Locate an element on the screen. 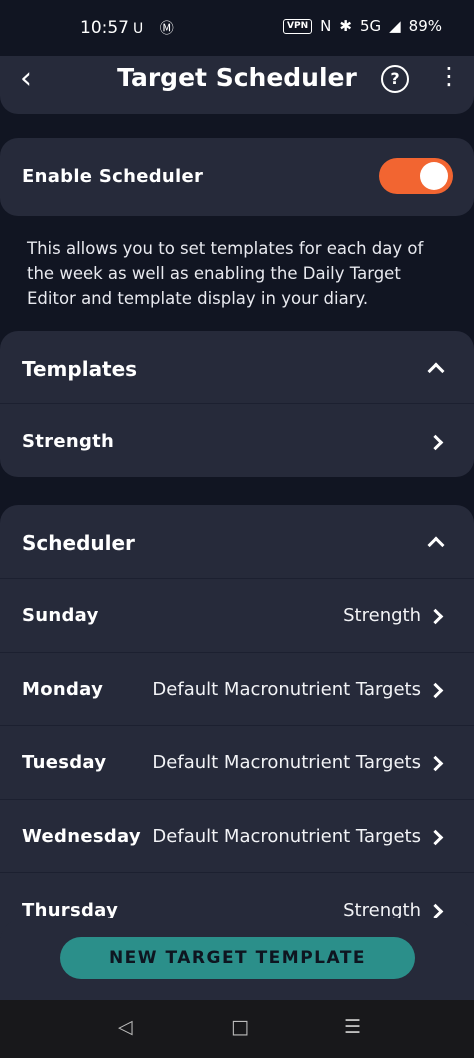  template-row-label: Strength is located at coordinates (68, 441).